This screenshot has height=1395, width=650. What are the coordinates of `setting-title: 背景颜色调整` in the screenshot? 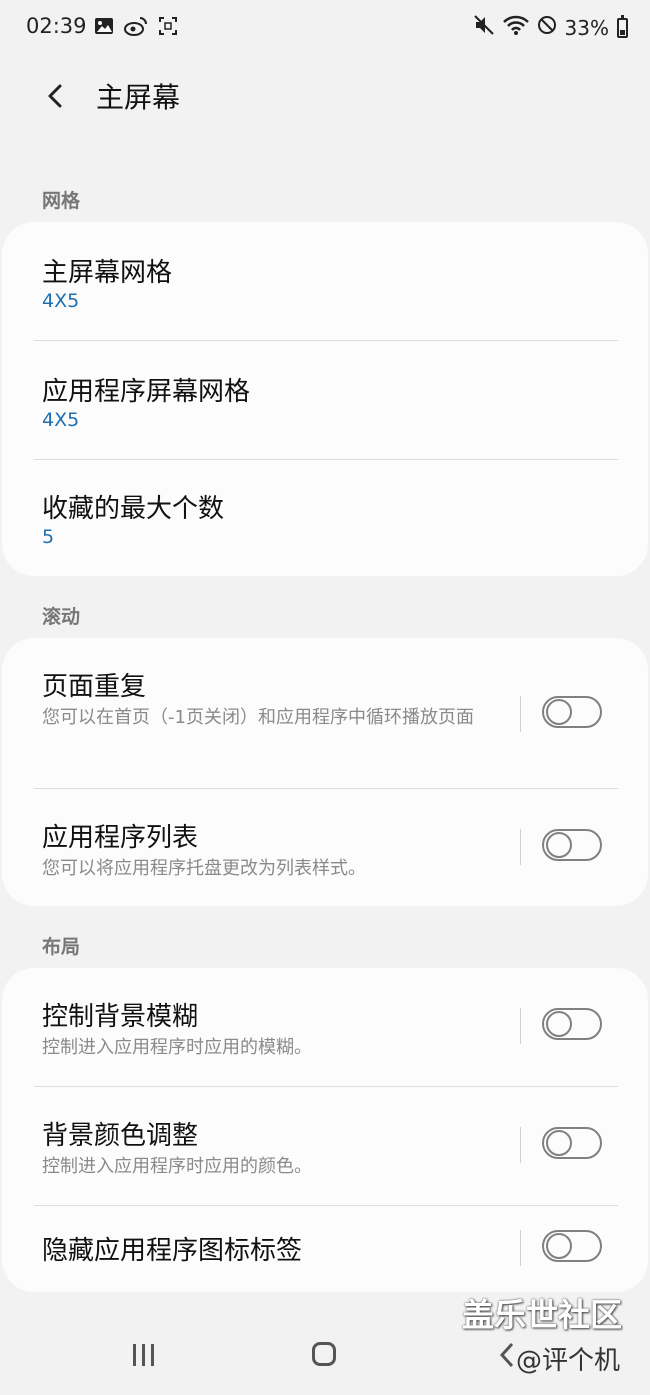 It's located at (120, 1136).